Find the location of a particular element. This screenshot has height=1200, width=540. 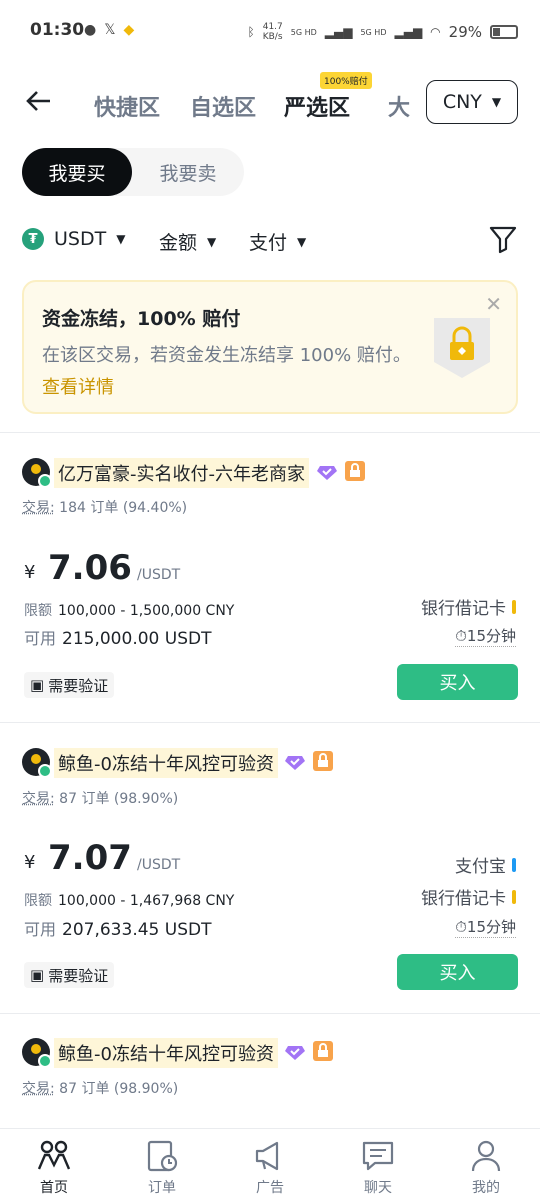

compensation-tag: 100%赔付 is located at coordinates (346, 80).